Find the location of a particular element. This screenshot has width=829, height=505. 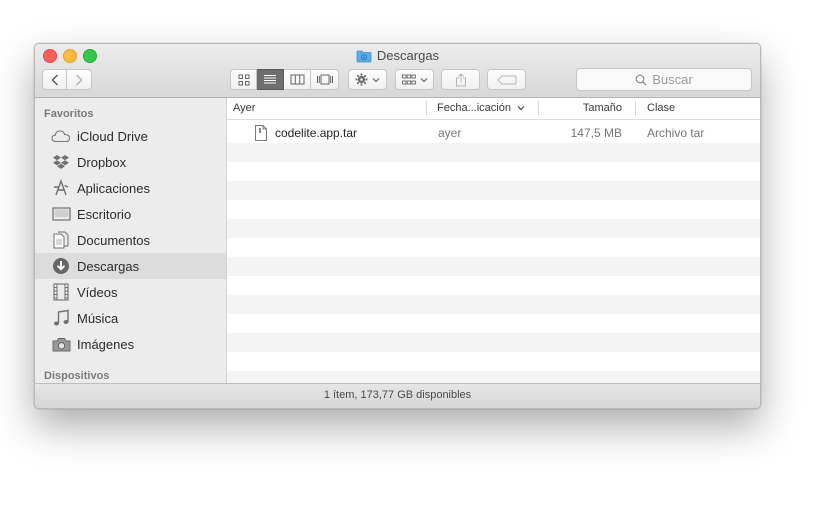

sidebar-item-icloud-drive: iCloud Drive is located at coordinates (130, 136).